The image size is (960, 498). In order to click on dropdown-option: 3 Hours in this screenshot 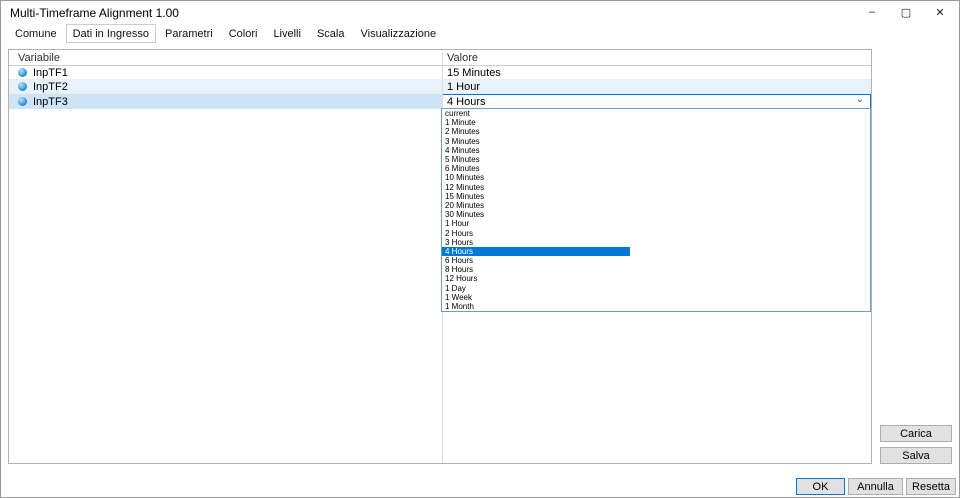, I will do `click(656, 242)`.